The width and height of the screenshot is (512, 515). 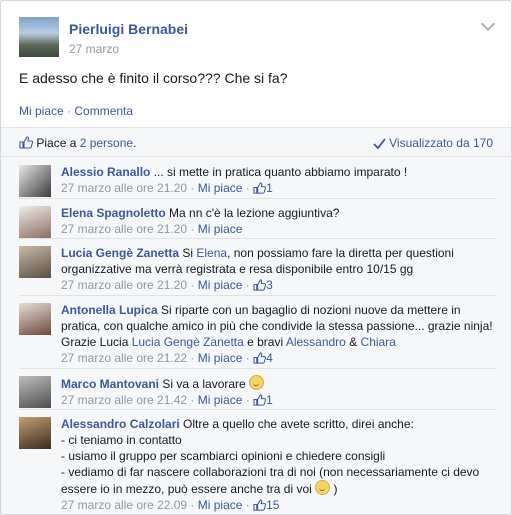 I want to click on comment-meta: 27 marzo alle ore 21.42 · Mi piace · 1, so click(x=167, y=400).